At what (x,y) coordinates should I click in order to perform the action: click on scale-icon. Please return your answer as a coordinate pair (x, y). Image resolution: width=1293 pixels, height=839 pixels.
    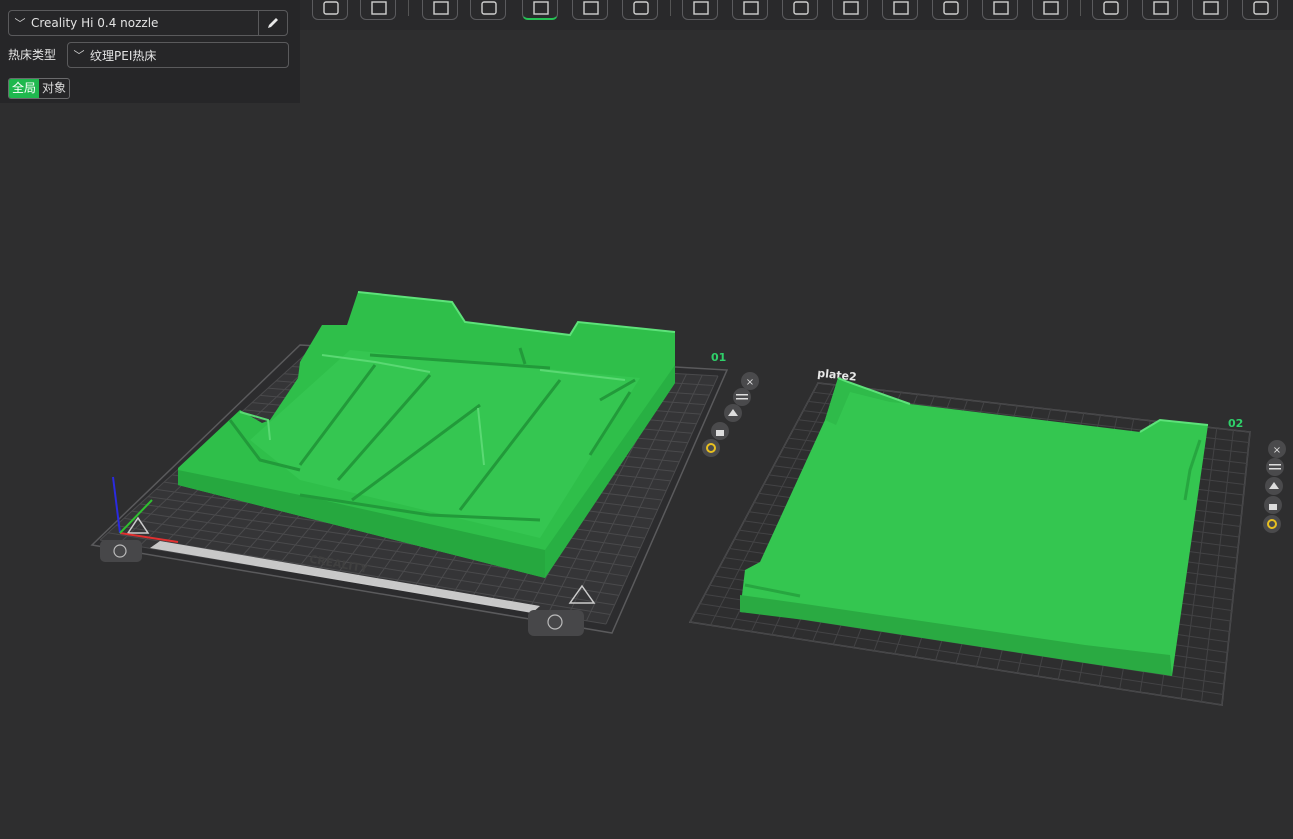
    Looking at the image, I should click on (801, 8).